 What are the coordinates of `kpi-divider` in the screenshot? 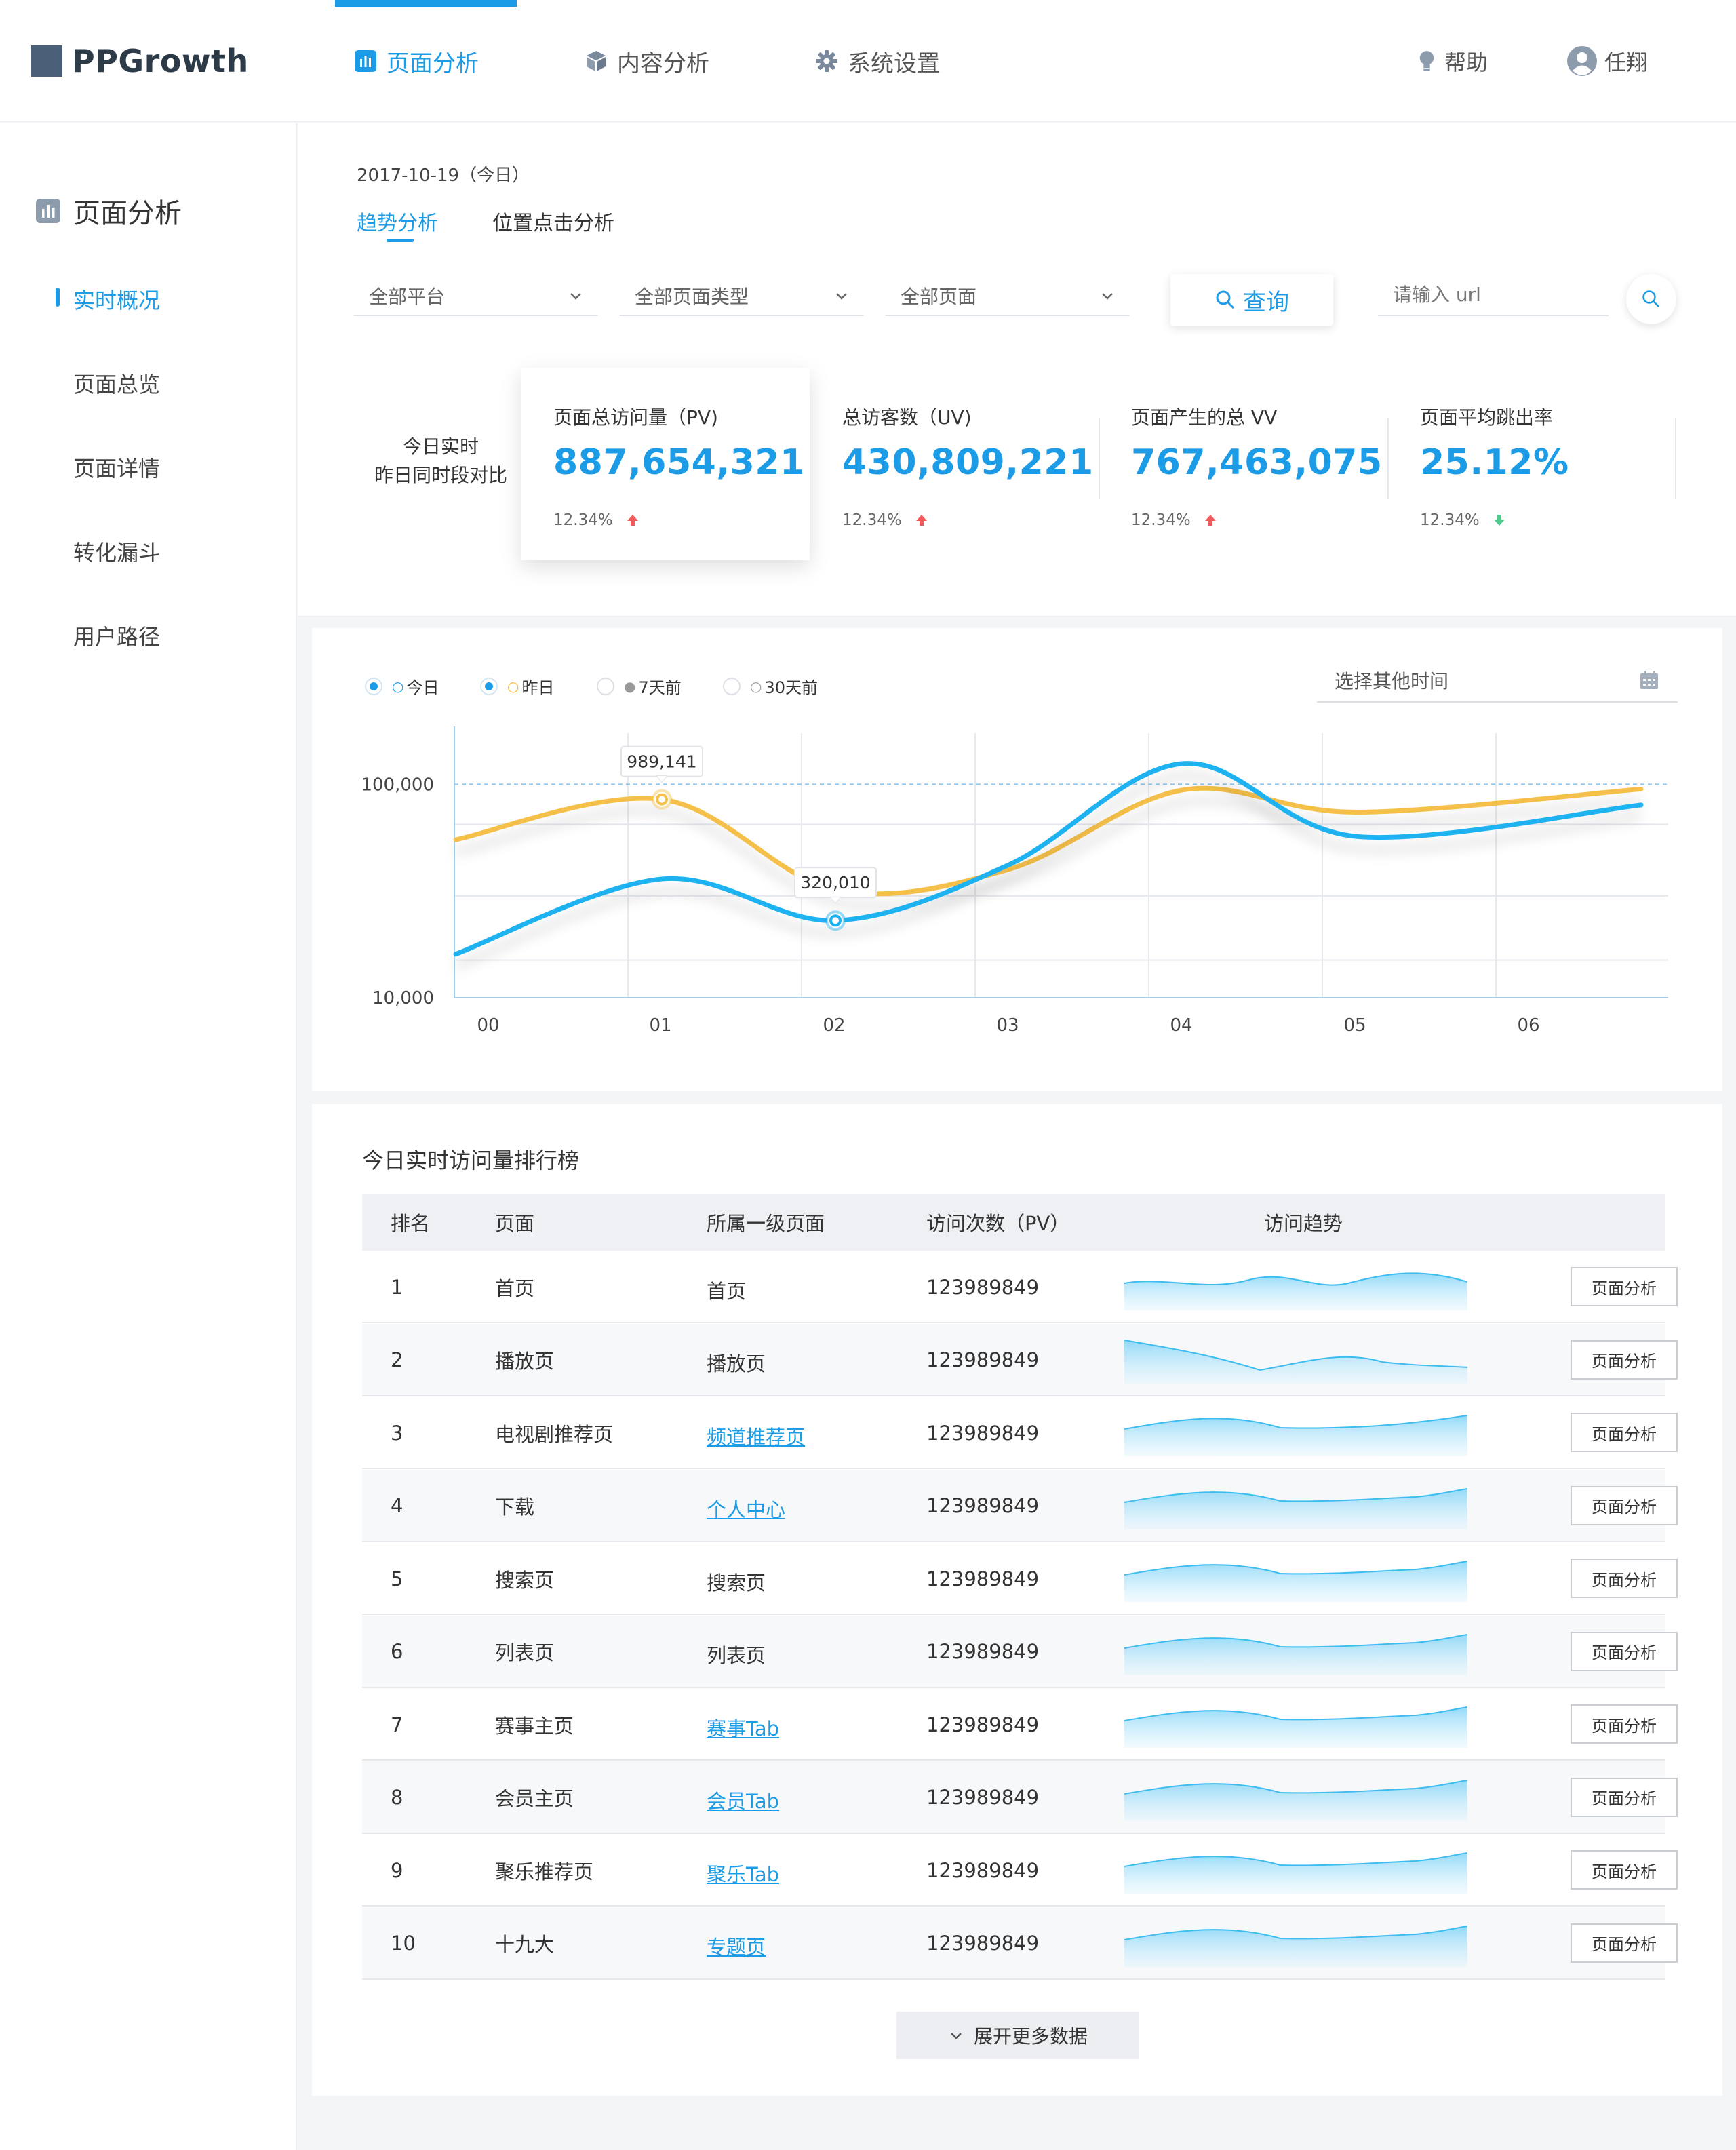 It's located at (1676, 458).